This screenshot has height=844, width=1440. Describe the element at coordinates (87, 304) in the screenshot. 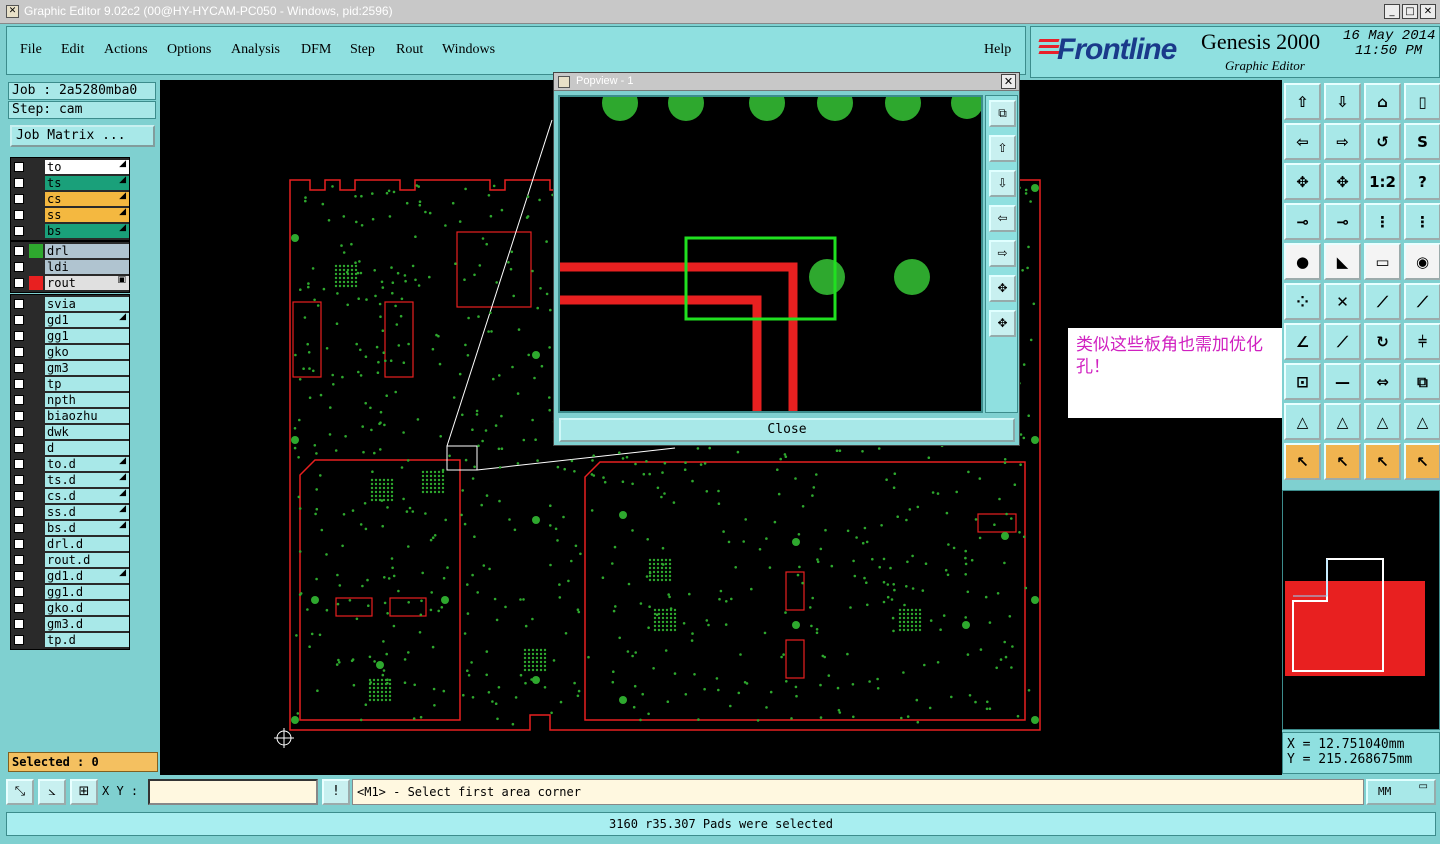

I see `layer-name: svia` at that location.